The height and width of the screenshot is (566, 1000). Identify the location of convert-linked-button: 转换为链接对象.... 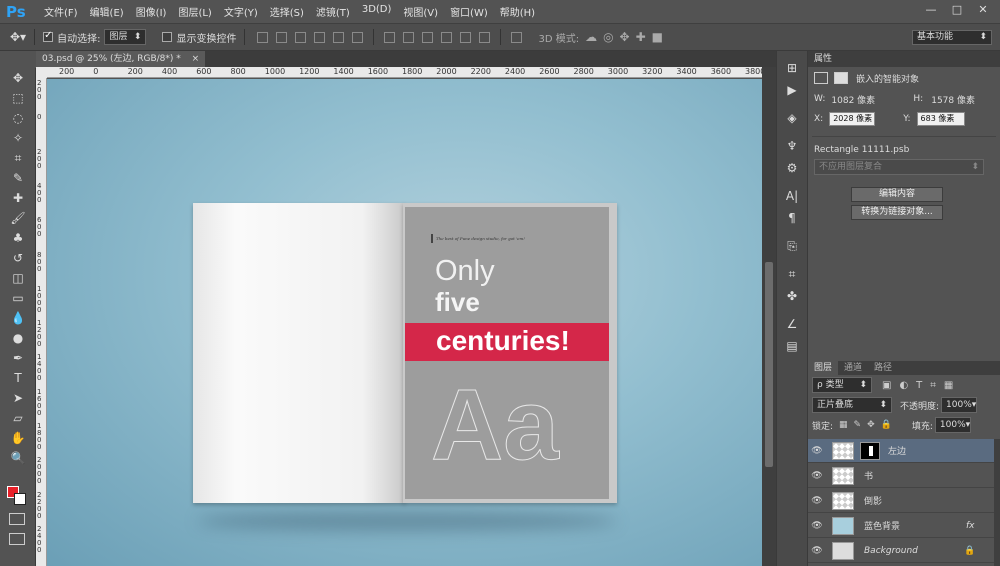
(897, 212).